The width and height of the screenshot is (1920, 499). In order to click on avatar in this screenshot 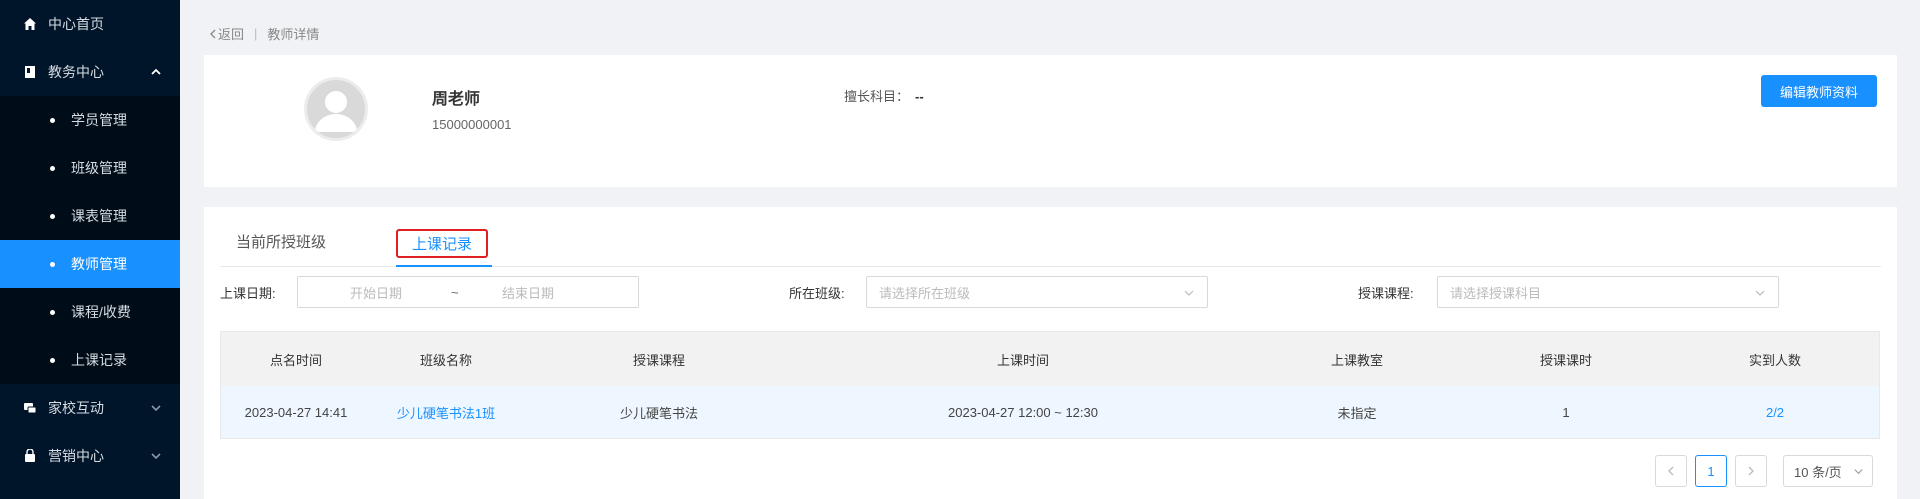, I will do `click(336, 109)`.